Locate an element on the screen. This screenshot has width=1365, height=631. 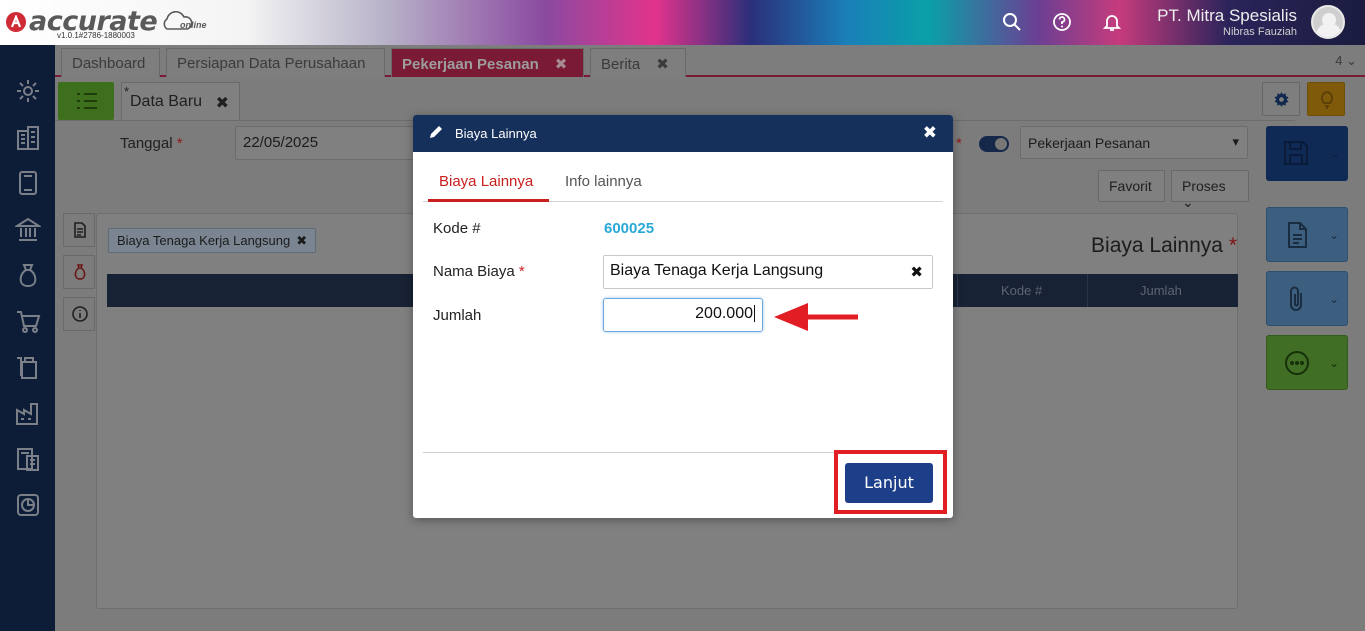
button-label: Favorit is located at coordinates (1130, 186).